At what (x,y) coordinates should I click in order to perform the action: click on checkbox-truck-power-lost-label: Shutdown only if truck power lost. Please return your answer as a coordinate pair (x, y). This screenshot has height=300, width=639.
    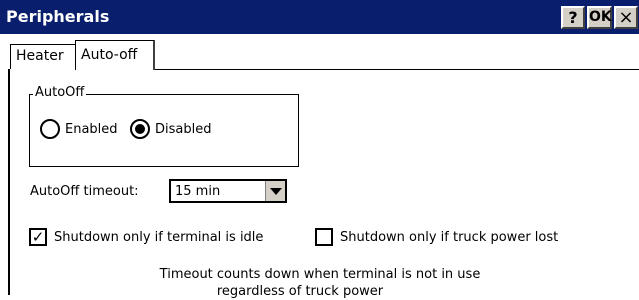
    Looking at the image, I should click on (449, 237).